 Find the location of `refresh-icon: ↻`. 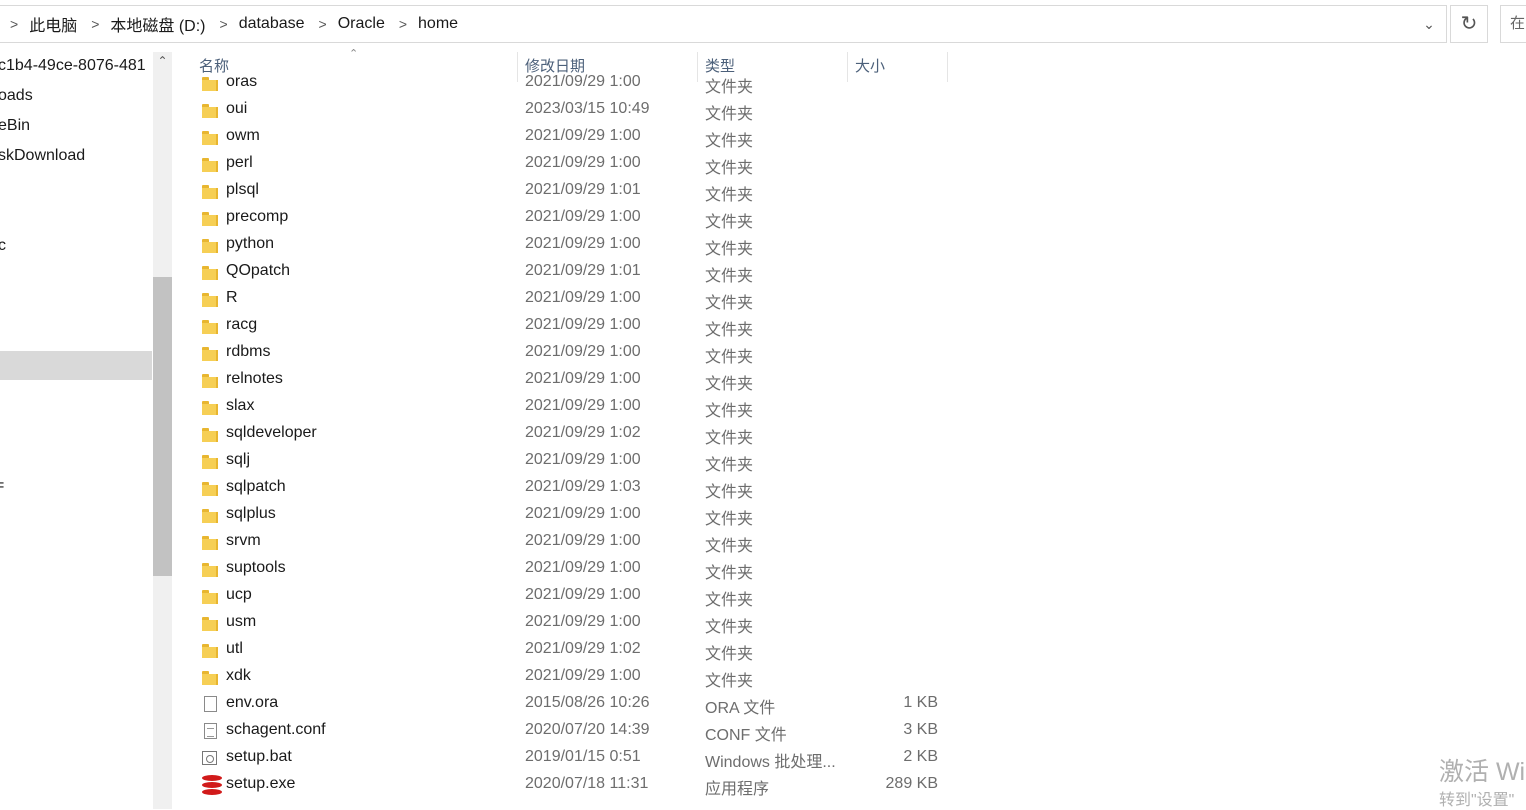

refresh-icon: ↻ is located at coordinates (1469, 24).